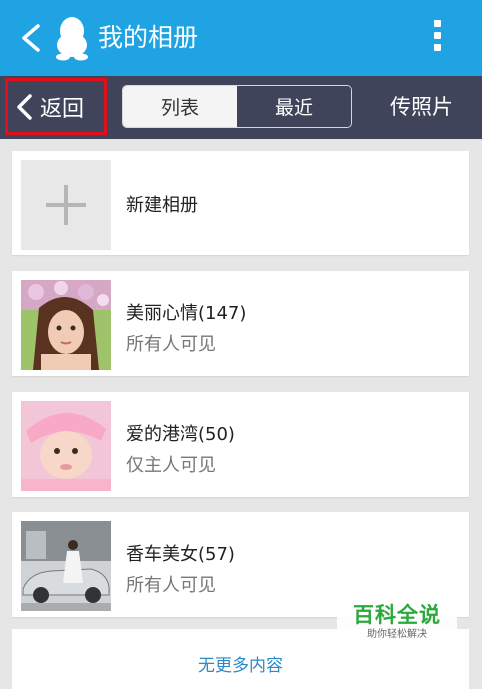 The image size is (482, 689). What do you see at coordinates (240, 444) in the screenshot?
I see `album-item: 爱的港湾(50) 仅主人可见` at bounding box center [240, 444].